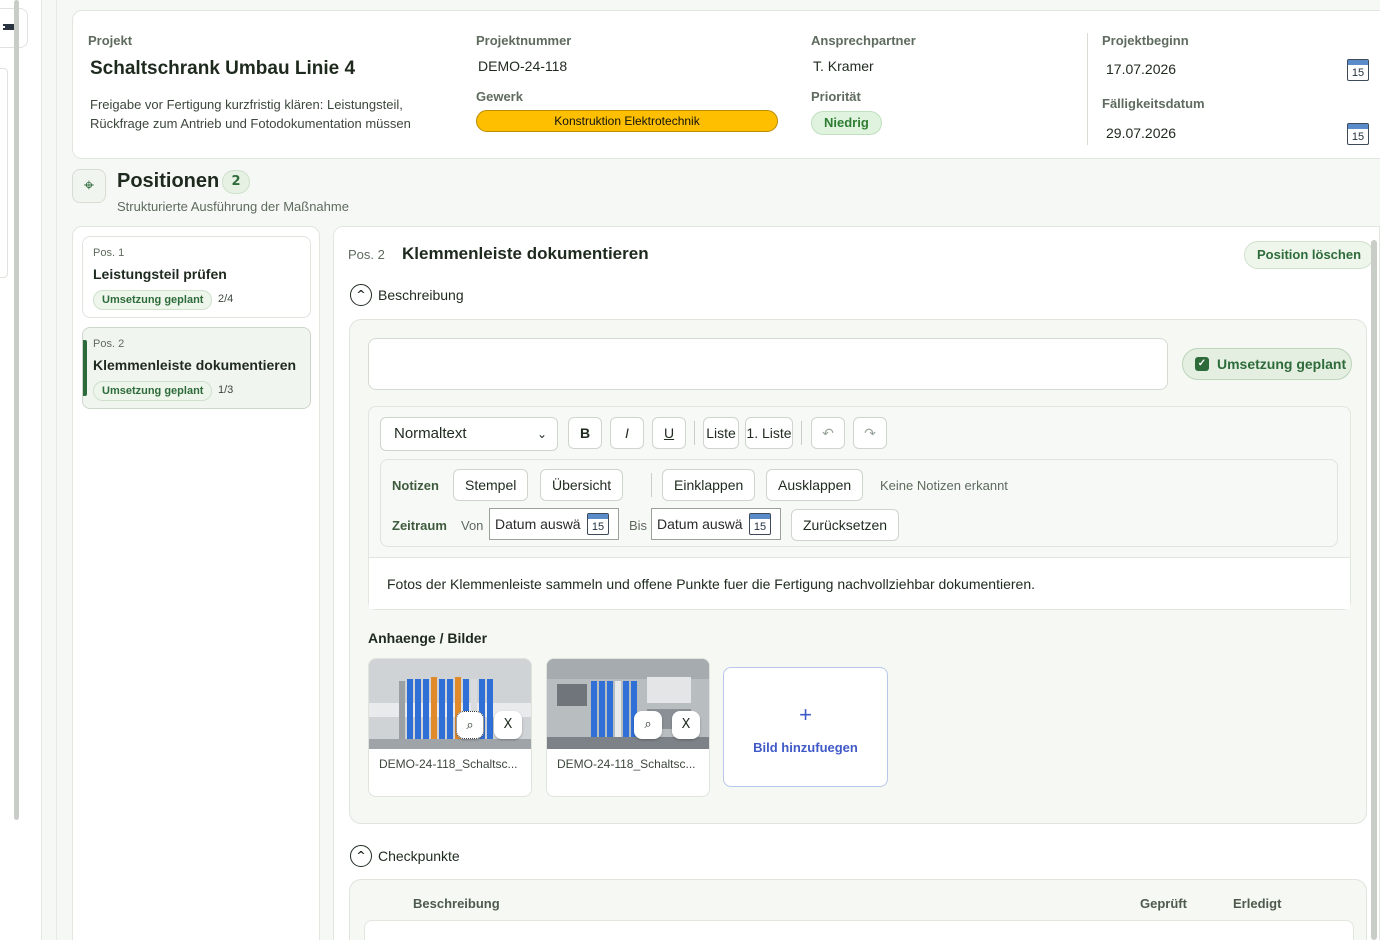 The width and height of the screenshot is (1380, 940). What do you see at coordinates (721, 433) in the screenshot?
I see `bullet-list-button: Liste` at bounding box center [721, 433].